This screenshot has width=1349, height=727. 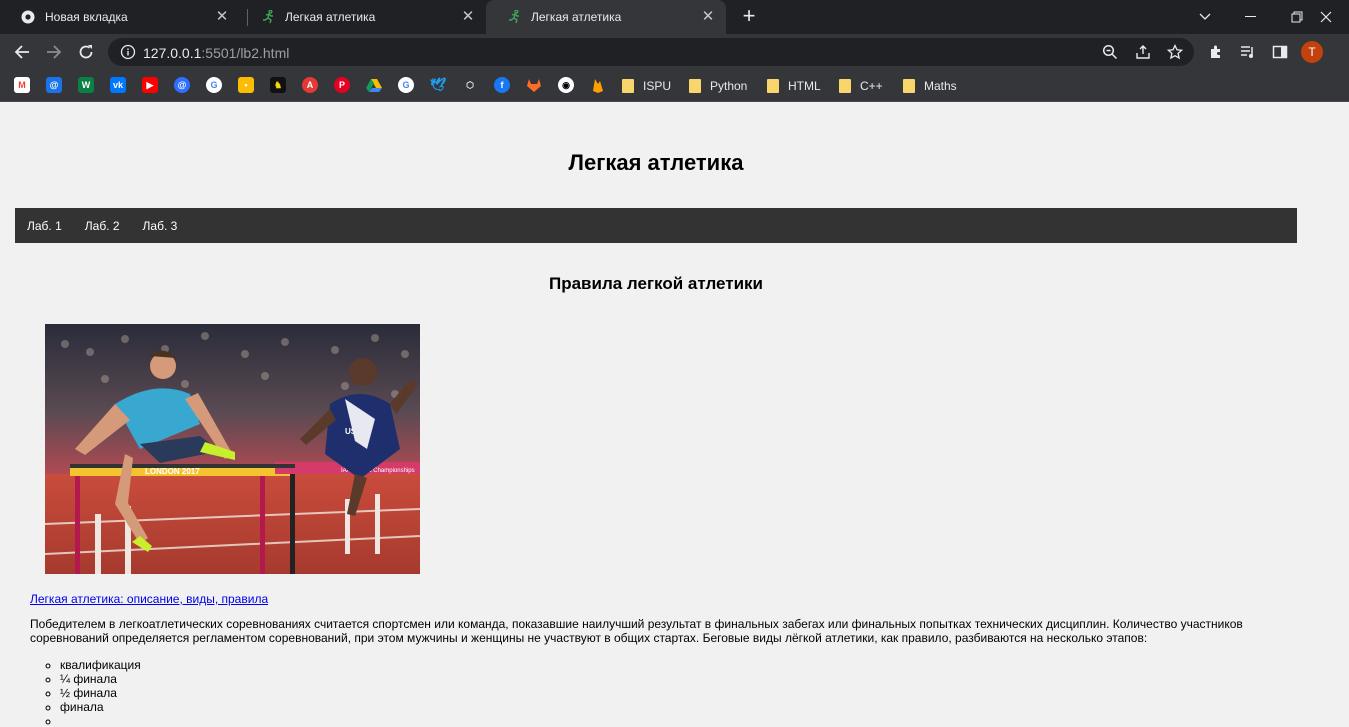 I want to click on zoom-icon, so click(x=1110, y=52).